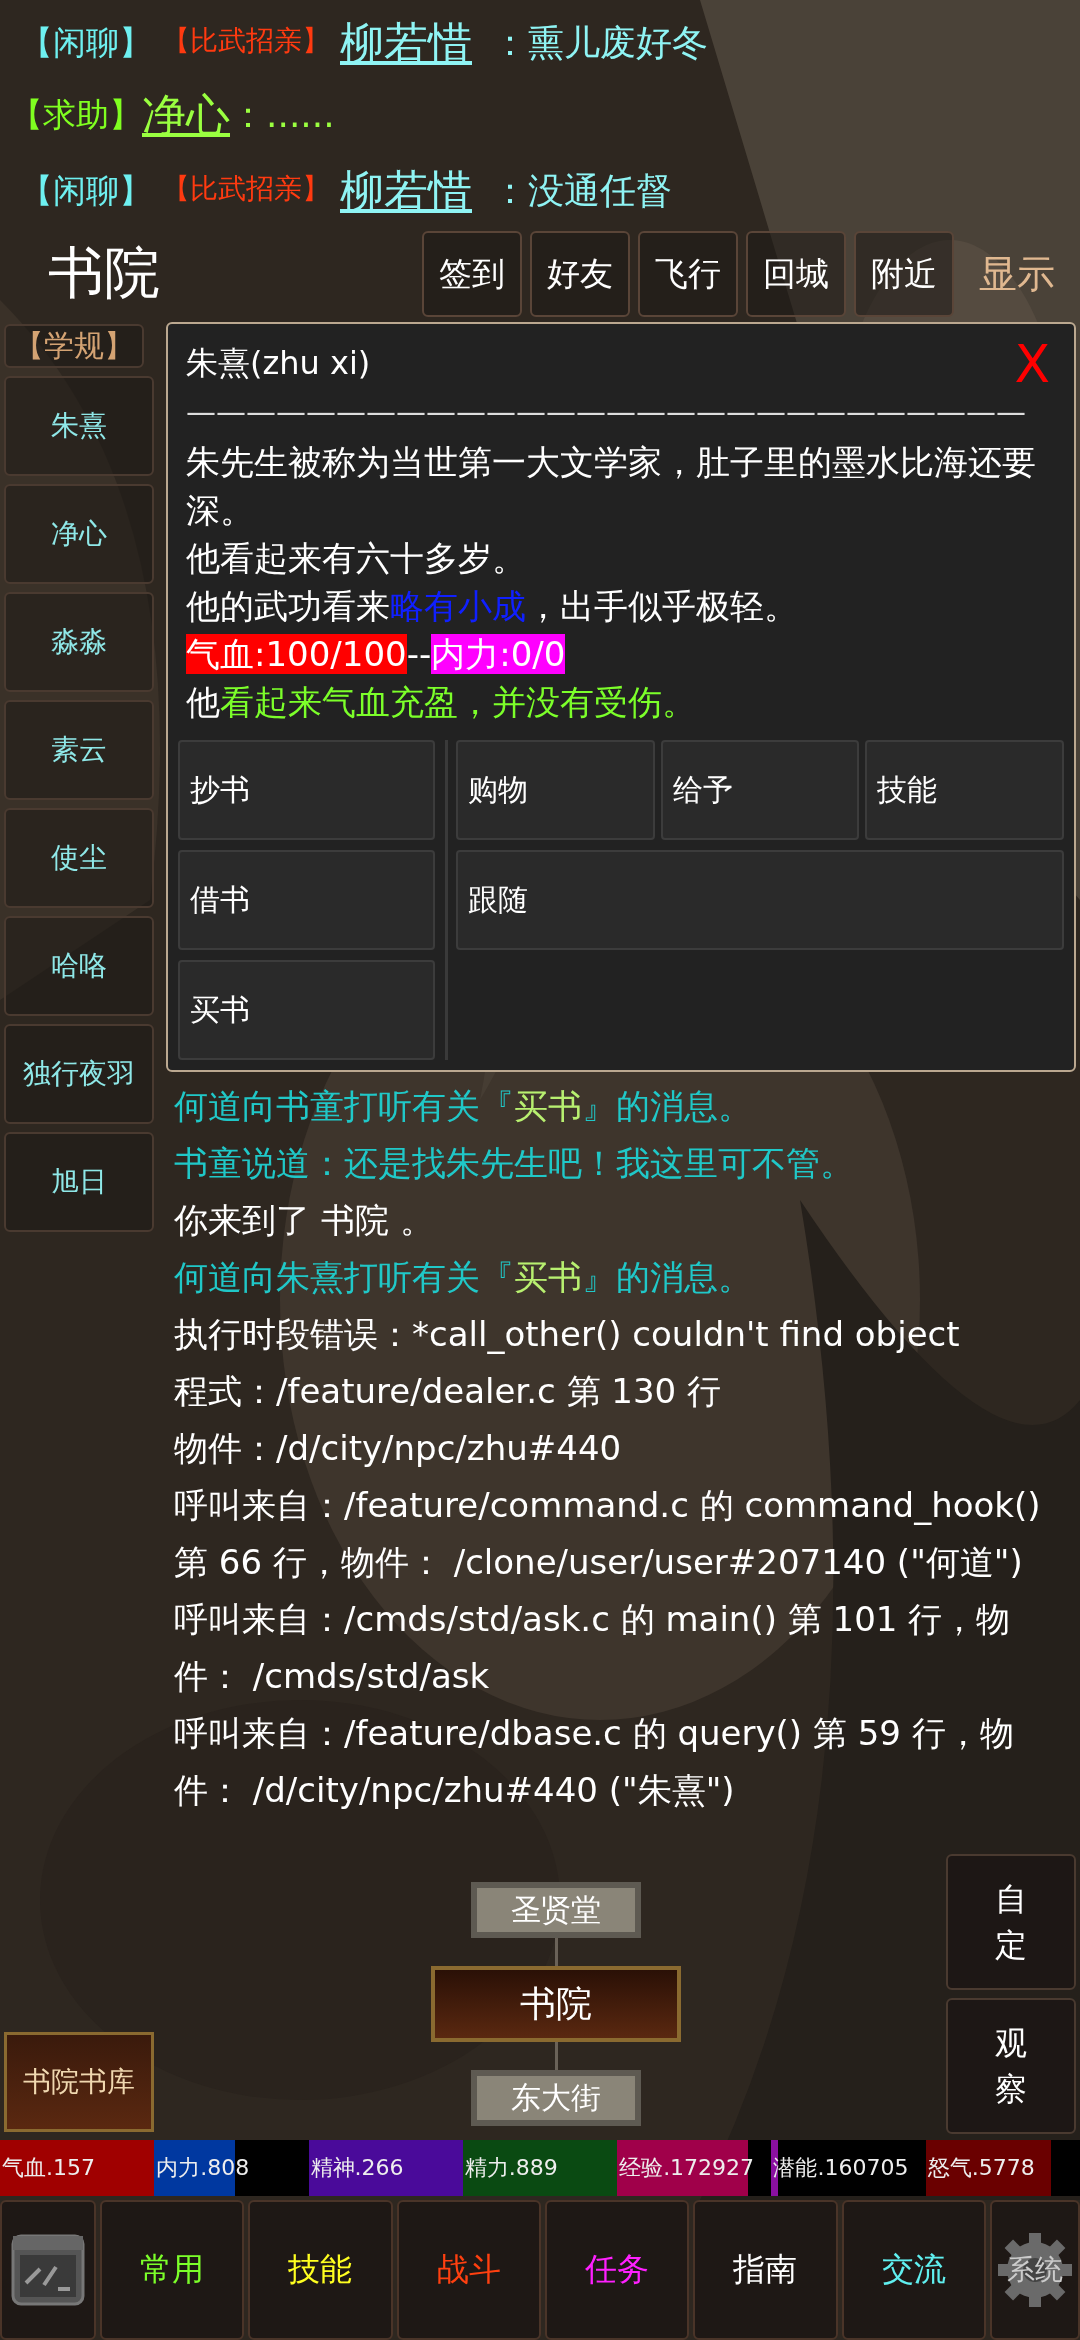  What do you see at coordinates (580, 274) in the screenshot?
I see `toolbar-button: 好友` at bounding box center [580, 274].